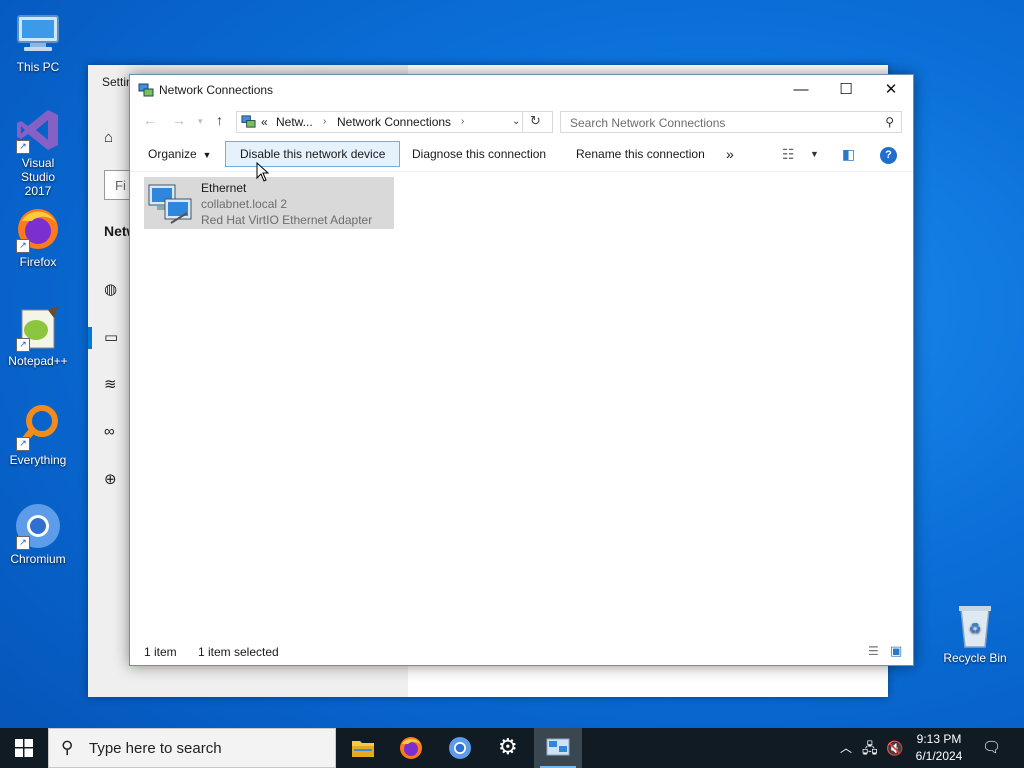  Describe the element at coordinates (200, 121) in the screenshot. I see `recent-chevron-icon: ▾` at that location.